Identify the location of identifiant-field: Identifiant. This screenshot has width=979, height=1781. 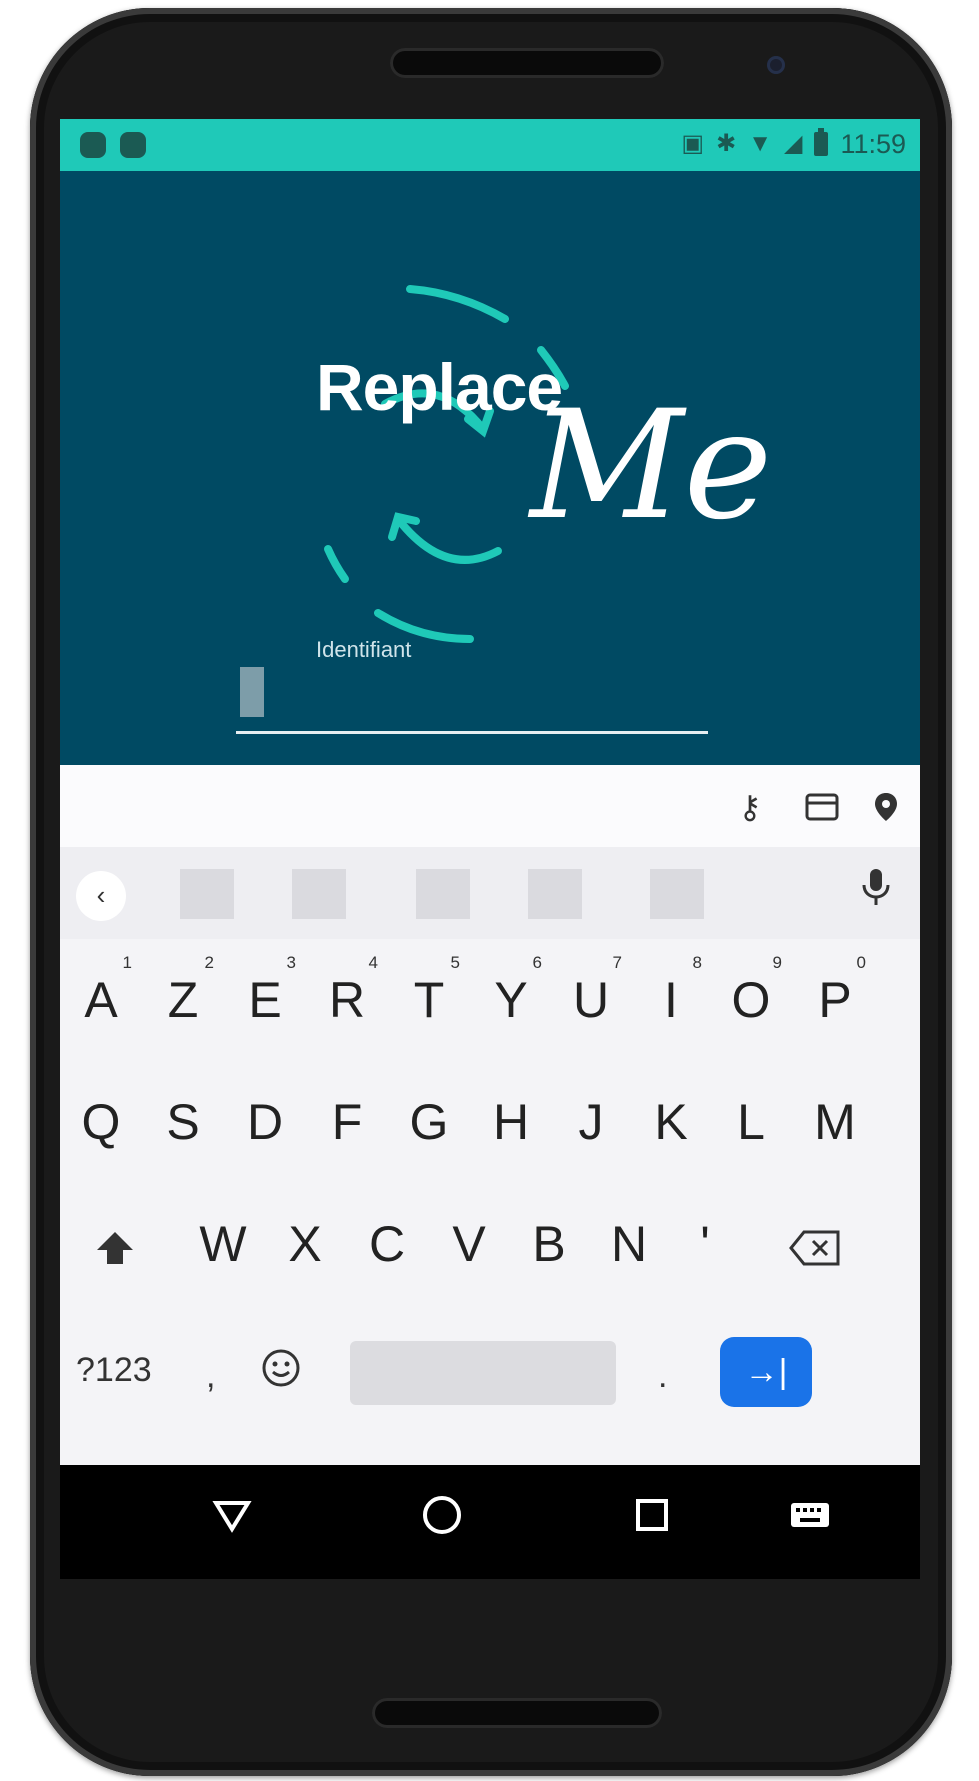
(472, 676).